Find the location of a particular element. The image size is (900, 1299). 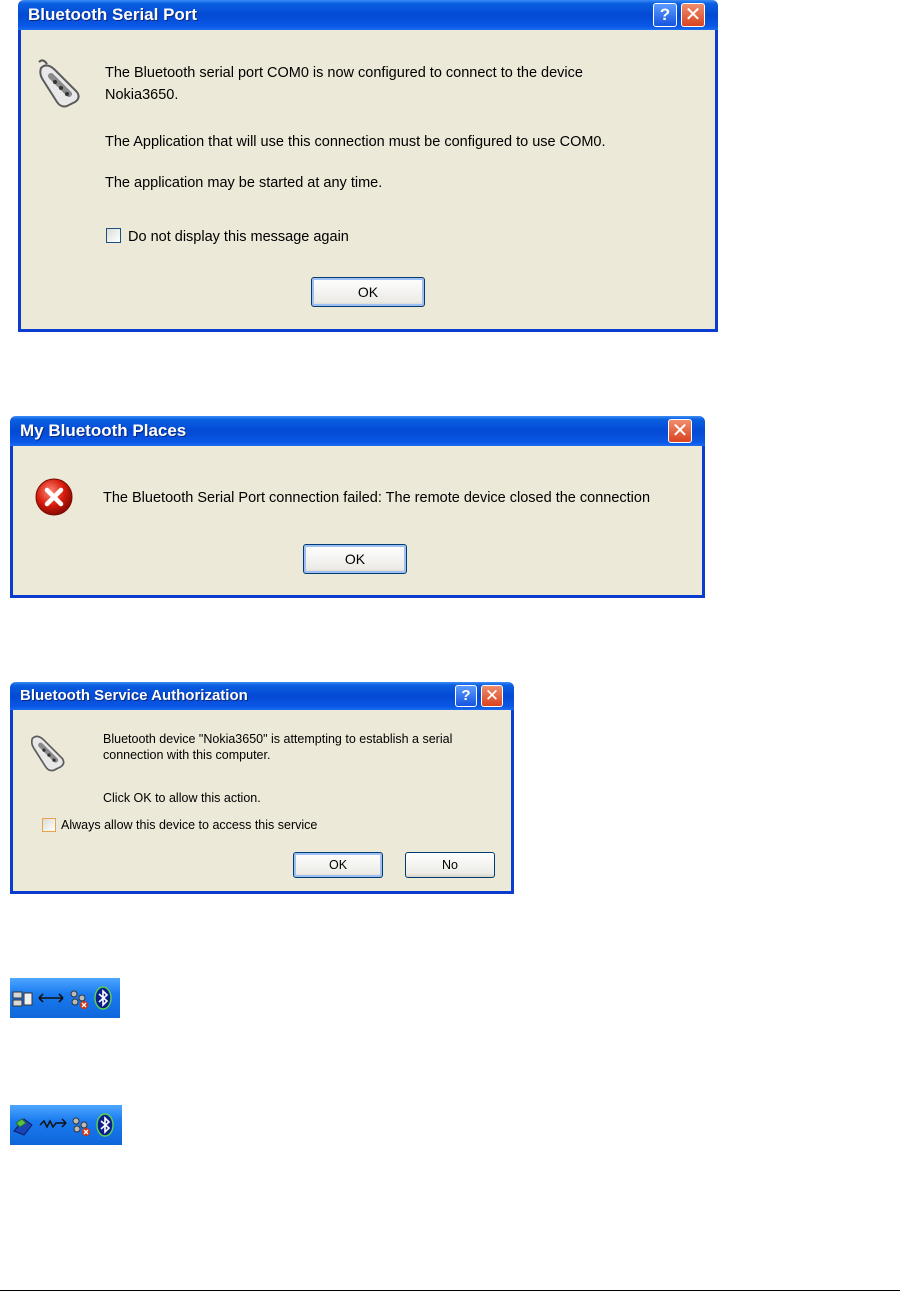

message-line-2: Nokia3650. is located at coordinates (142, 95).